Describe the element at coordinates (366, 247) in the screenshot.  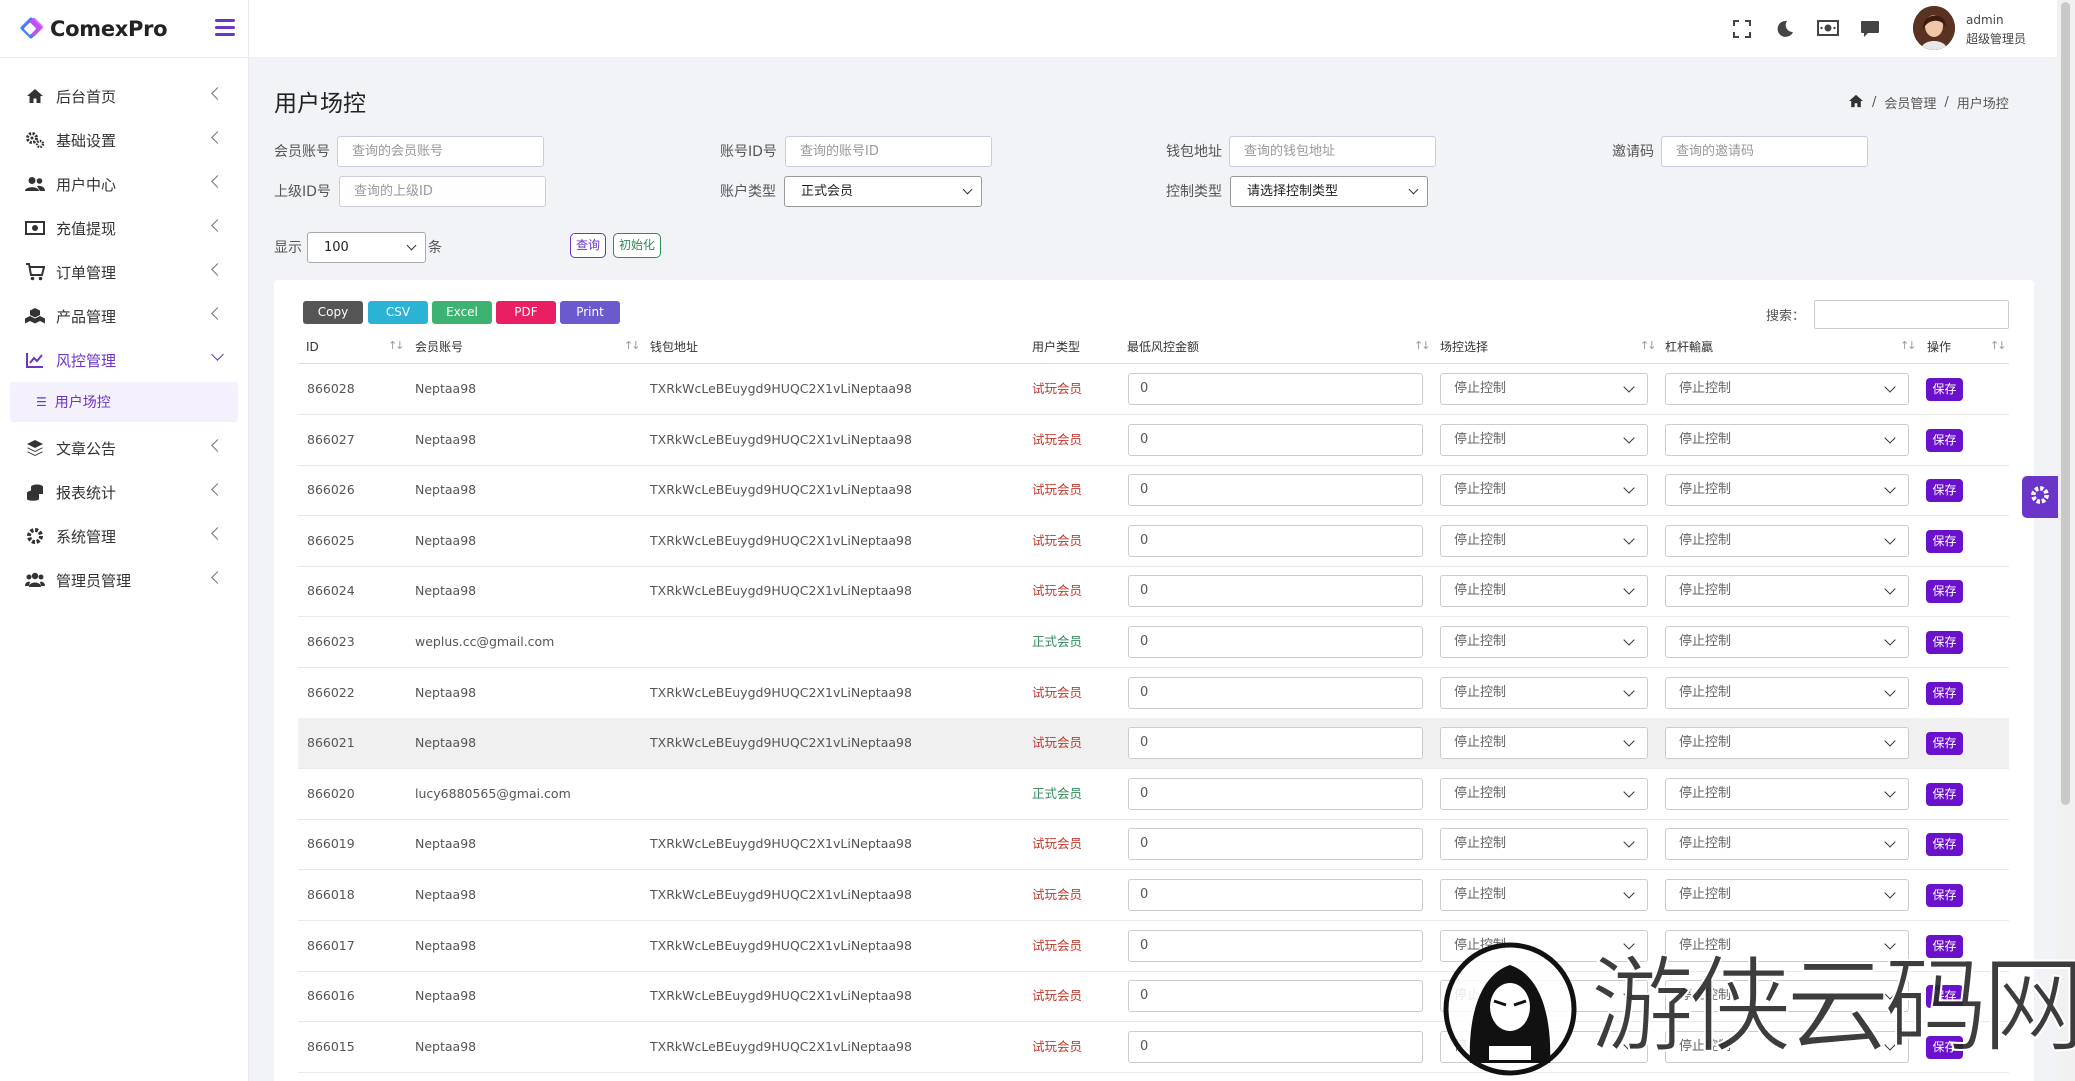
I see `page-length-select: 100` at that location.